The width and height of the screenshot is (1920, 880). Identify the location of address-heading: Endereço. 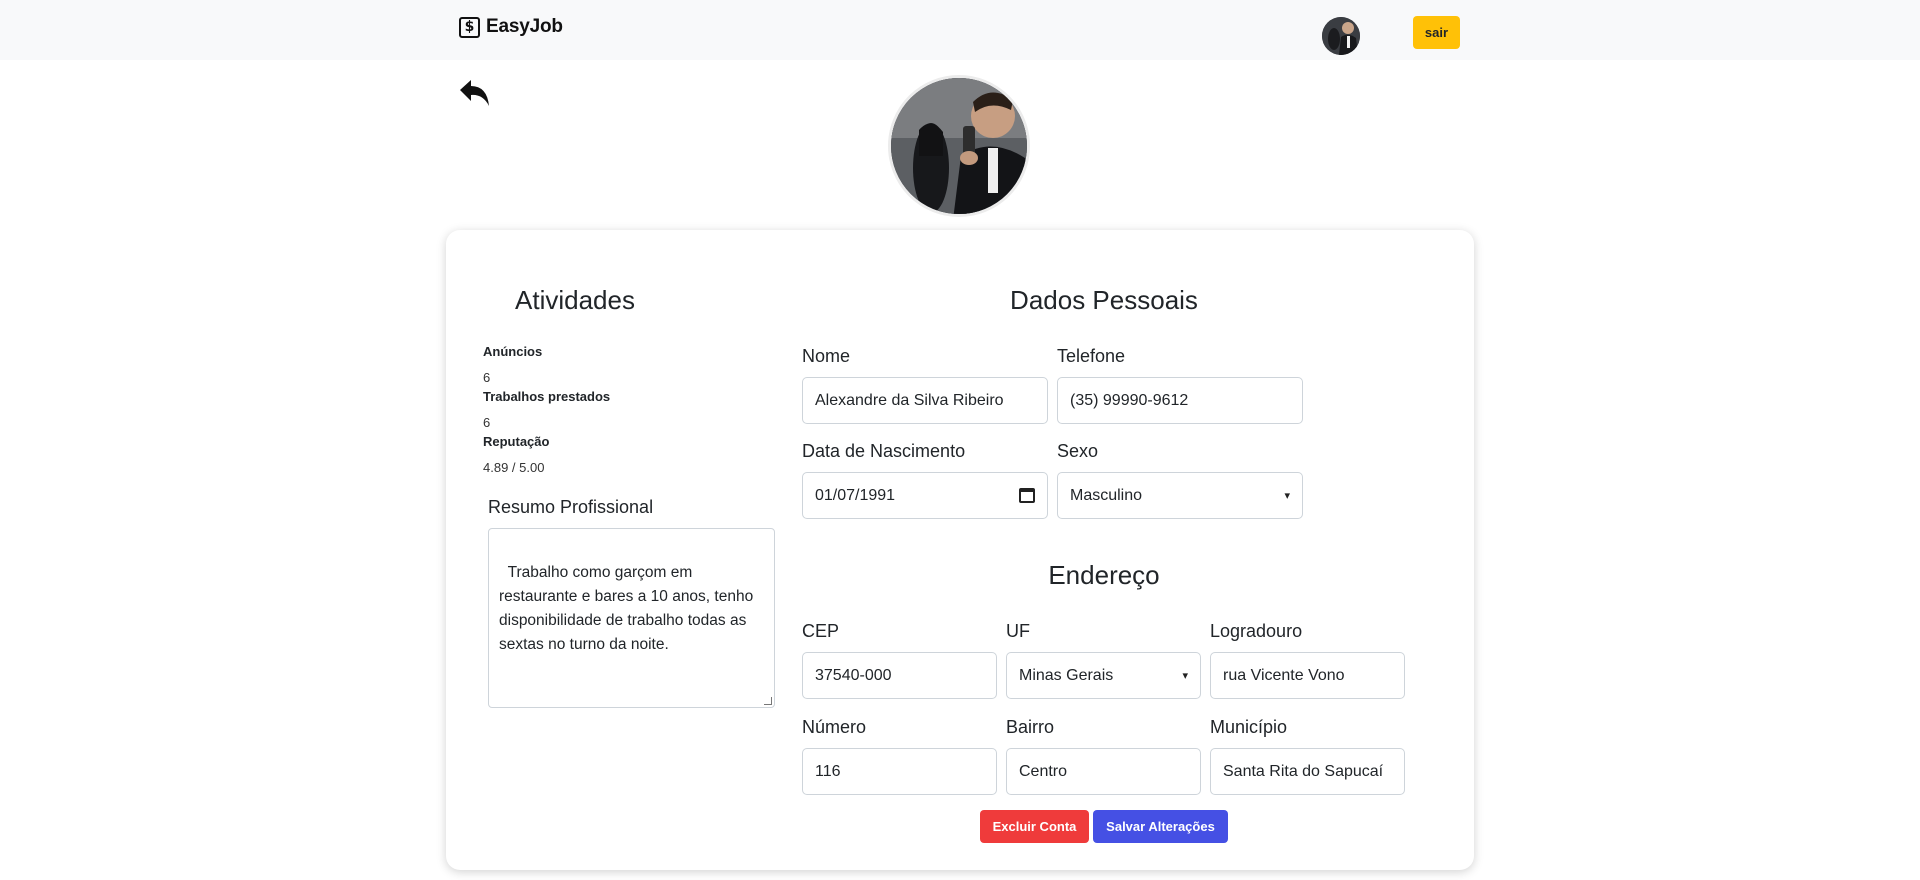
(1104, 575).